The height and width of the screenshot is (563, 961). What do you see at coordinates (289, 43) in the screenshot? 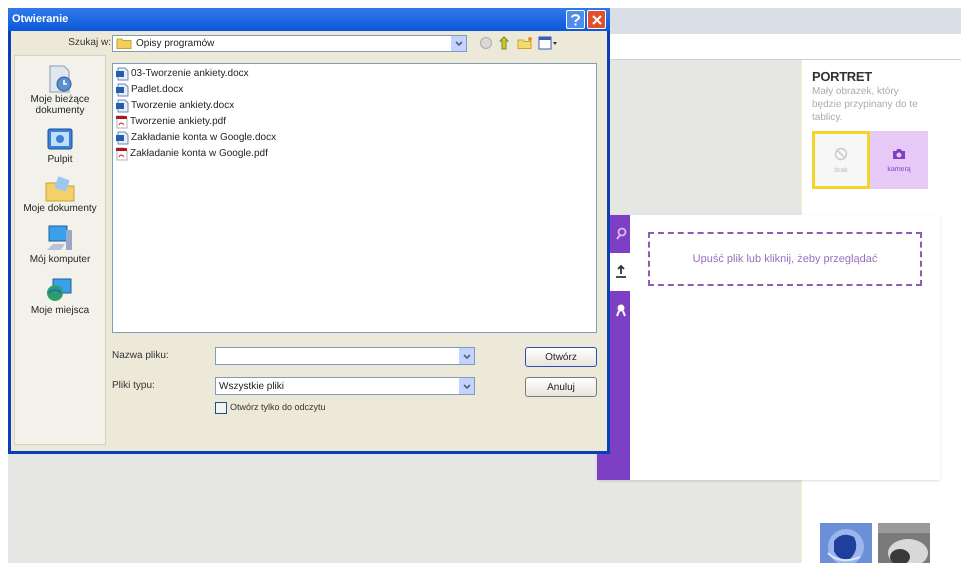
I see `look-in-dropdown: Opisy programów` at bounding box center [289, 43].